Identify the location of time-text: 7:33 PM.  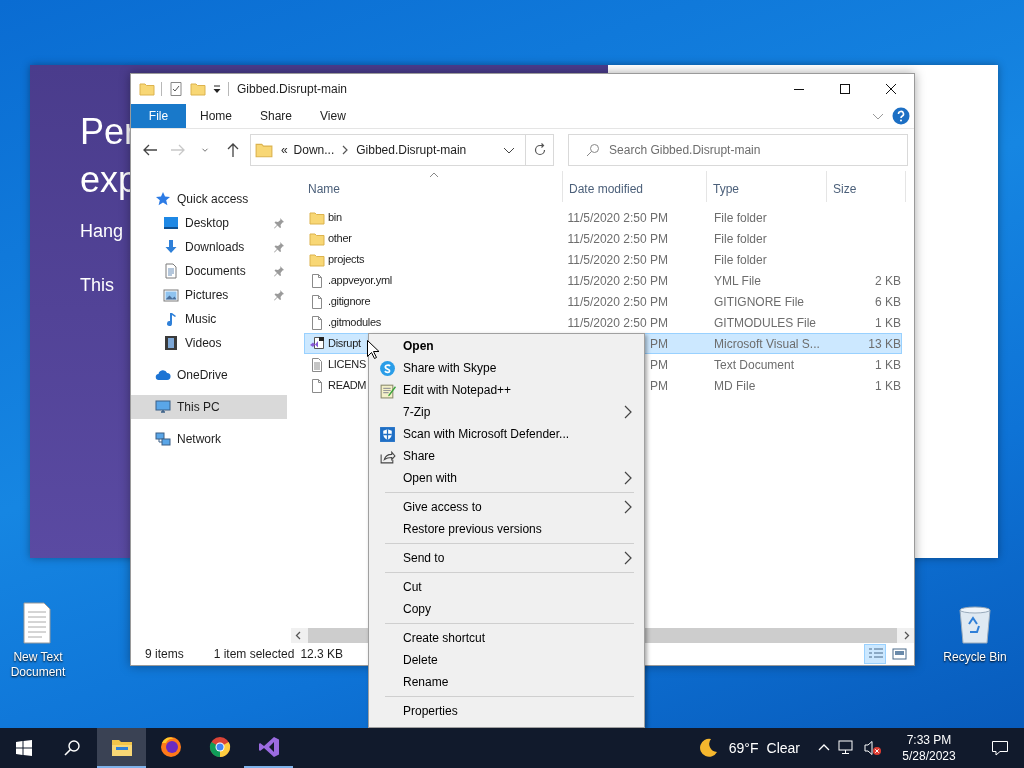
(929, 740).